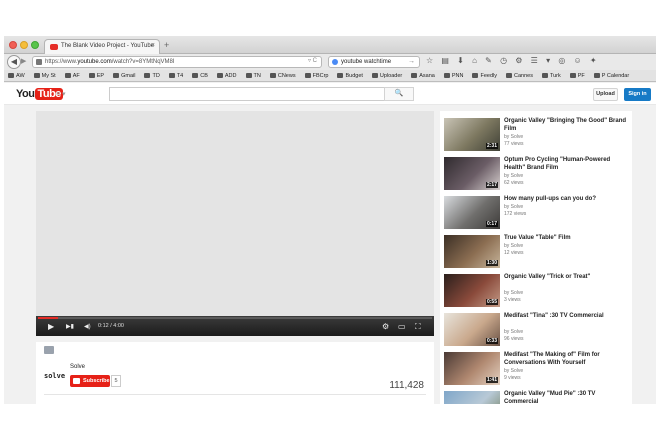 The image size is (660, 440). Describe the element at coordinates (61, 94) in the screenshot. I see `guide-menu-icon: ≡ ▾` at that location.